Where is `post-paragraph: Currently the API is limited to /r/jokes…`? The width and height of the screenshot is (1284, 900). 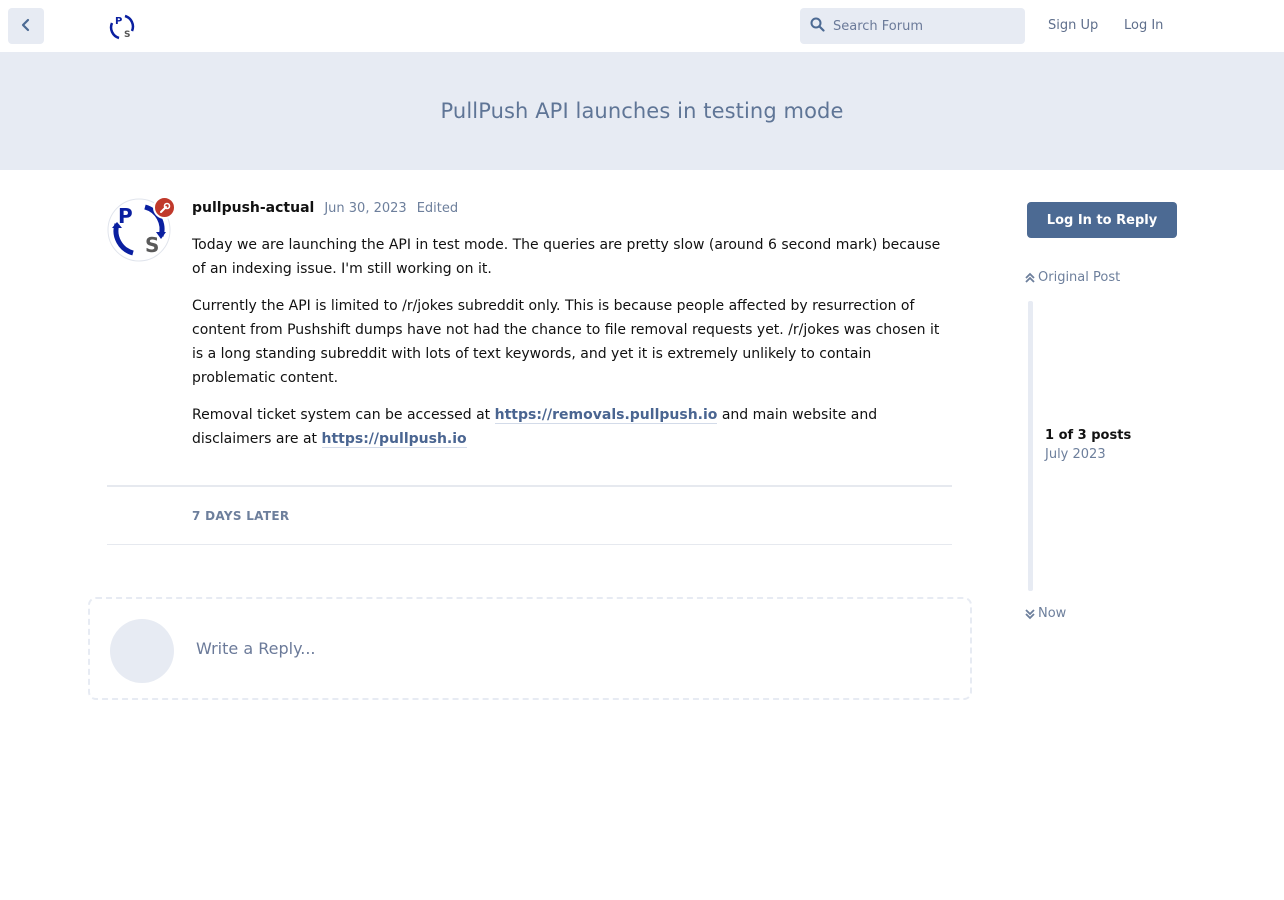
post-paragraph: Currently the API is limited to /r/jokes… is located at coordinates (566, 342).